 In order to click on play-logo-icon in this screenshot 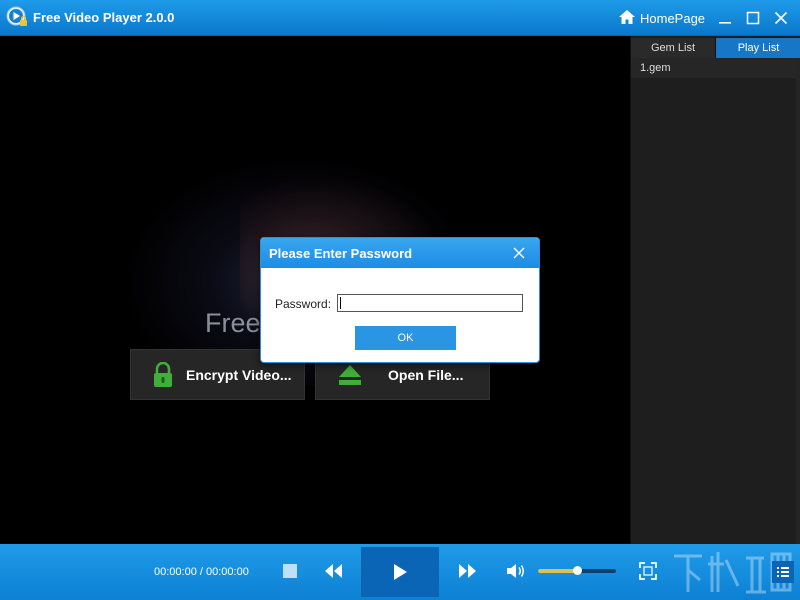, I will do `click(17, 17)`.